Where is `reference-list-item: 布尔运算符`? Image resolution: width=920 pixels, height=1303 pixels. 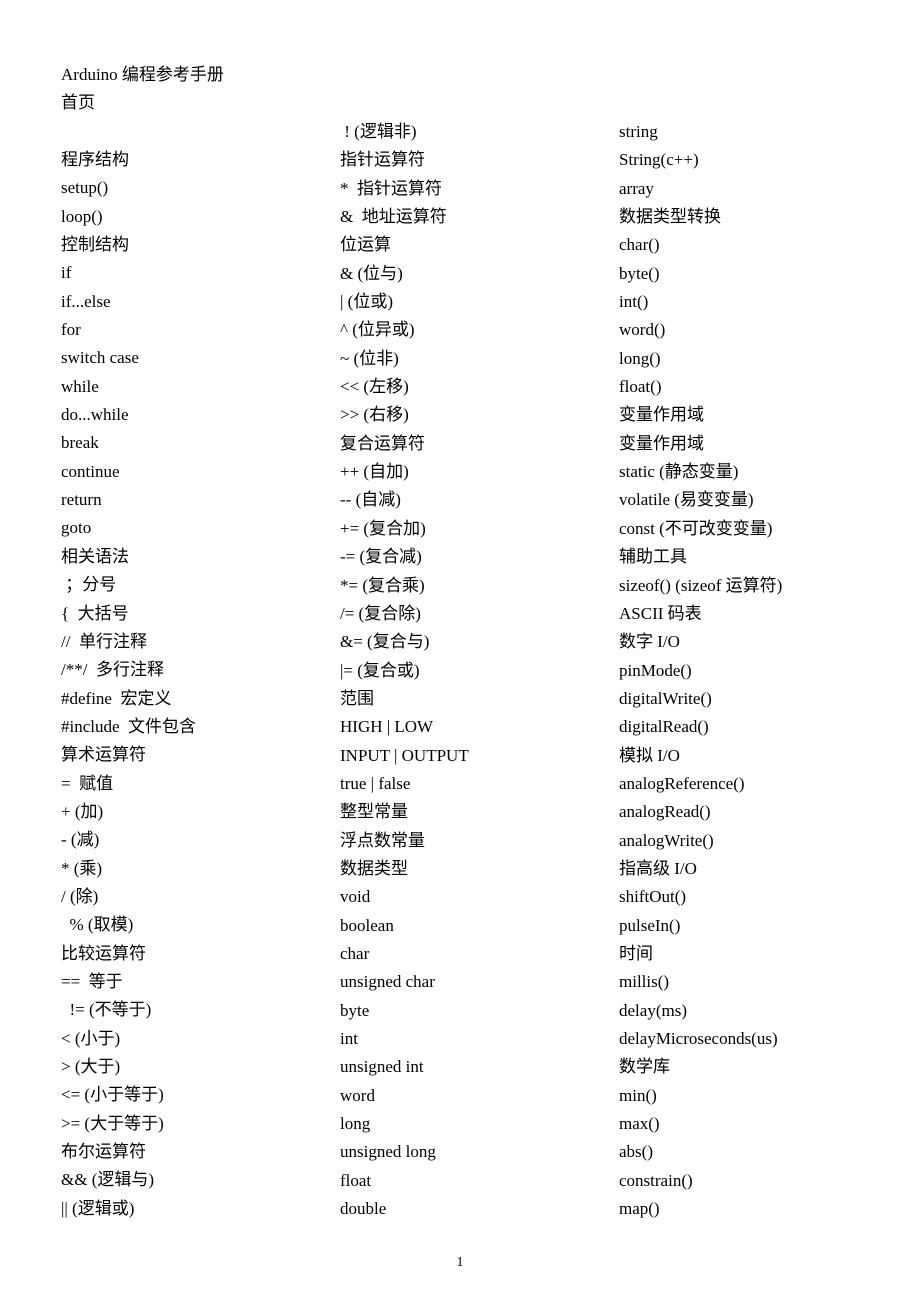 reference-list-item: 布尔运算符 is located at coordinates (103, 1152).